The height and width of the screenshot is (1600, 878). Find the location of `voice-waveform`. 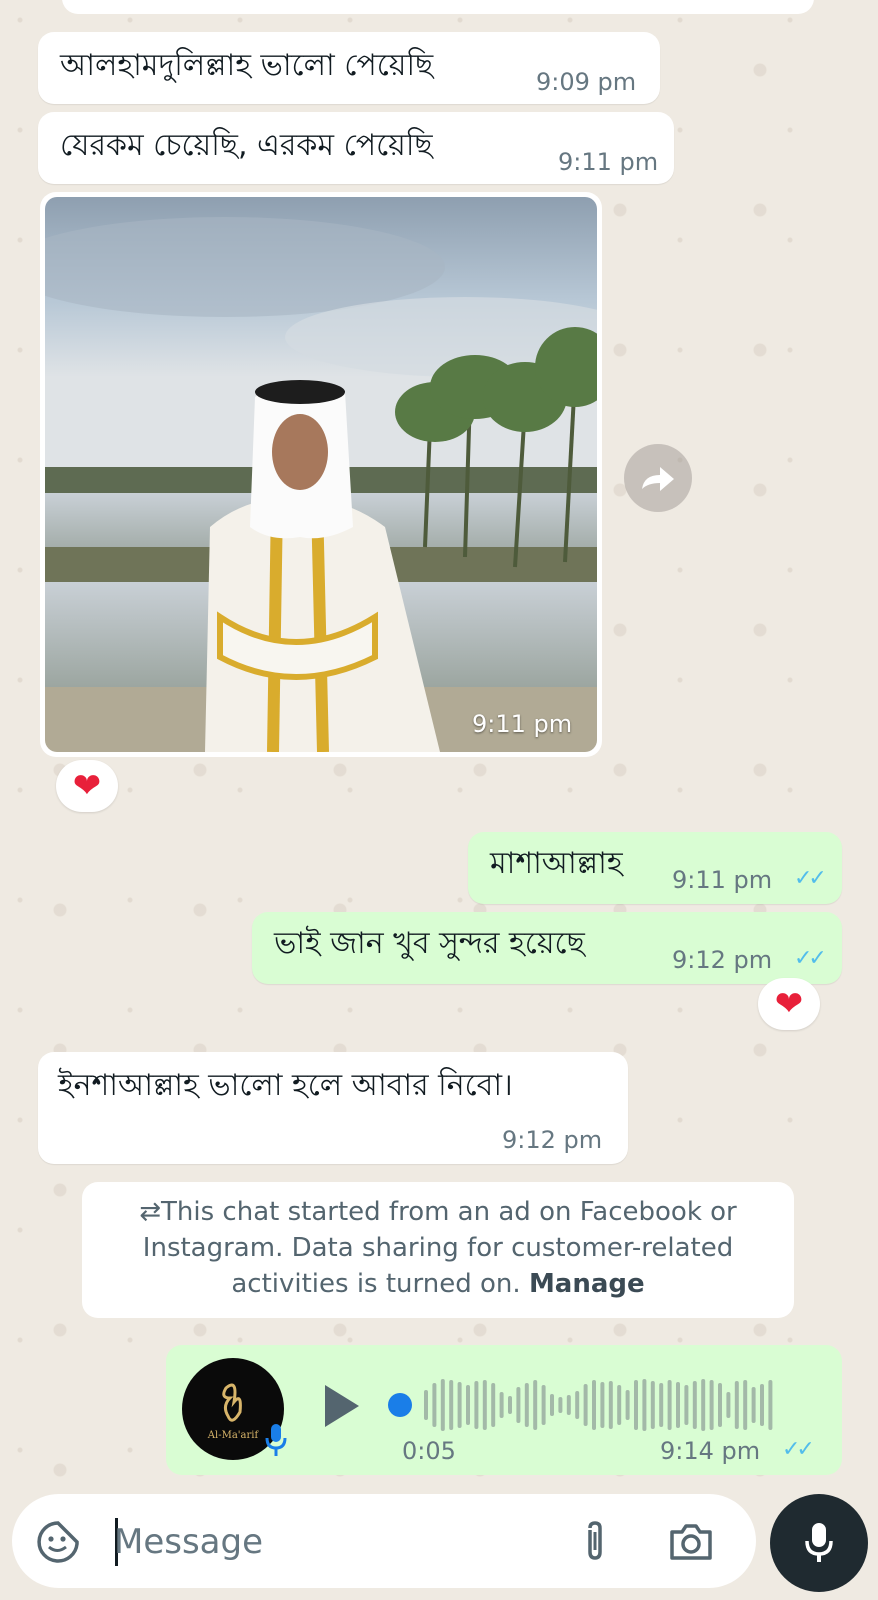

voice-waveform is located at coordinates (588, 1405).